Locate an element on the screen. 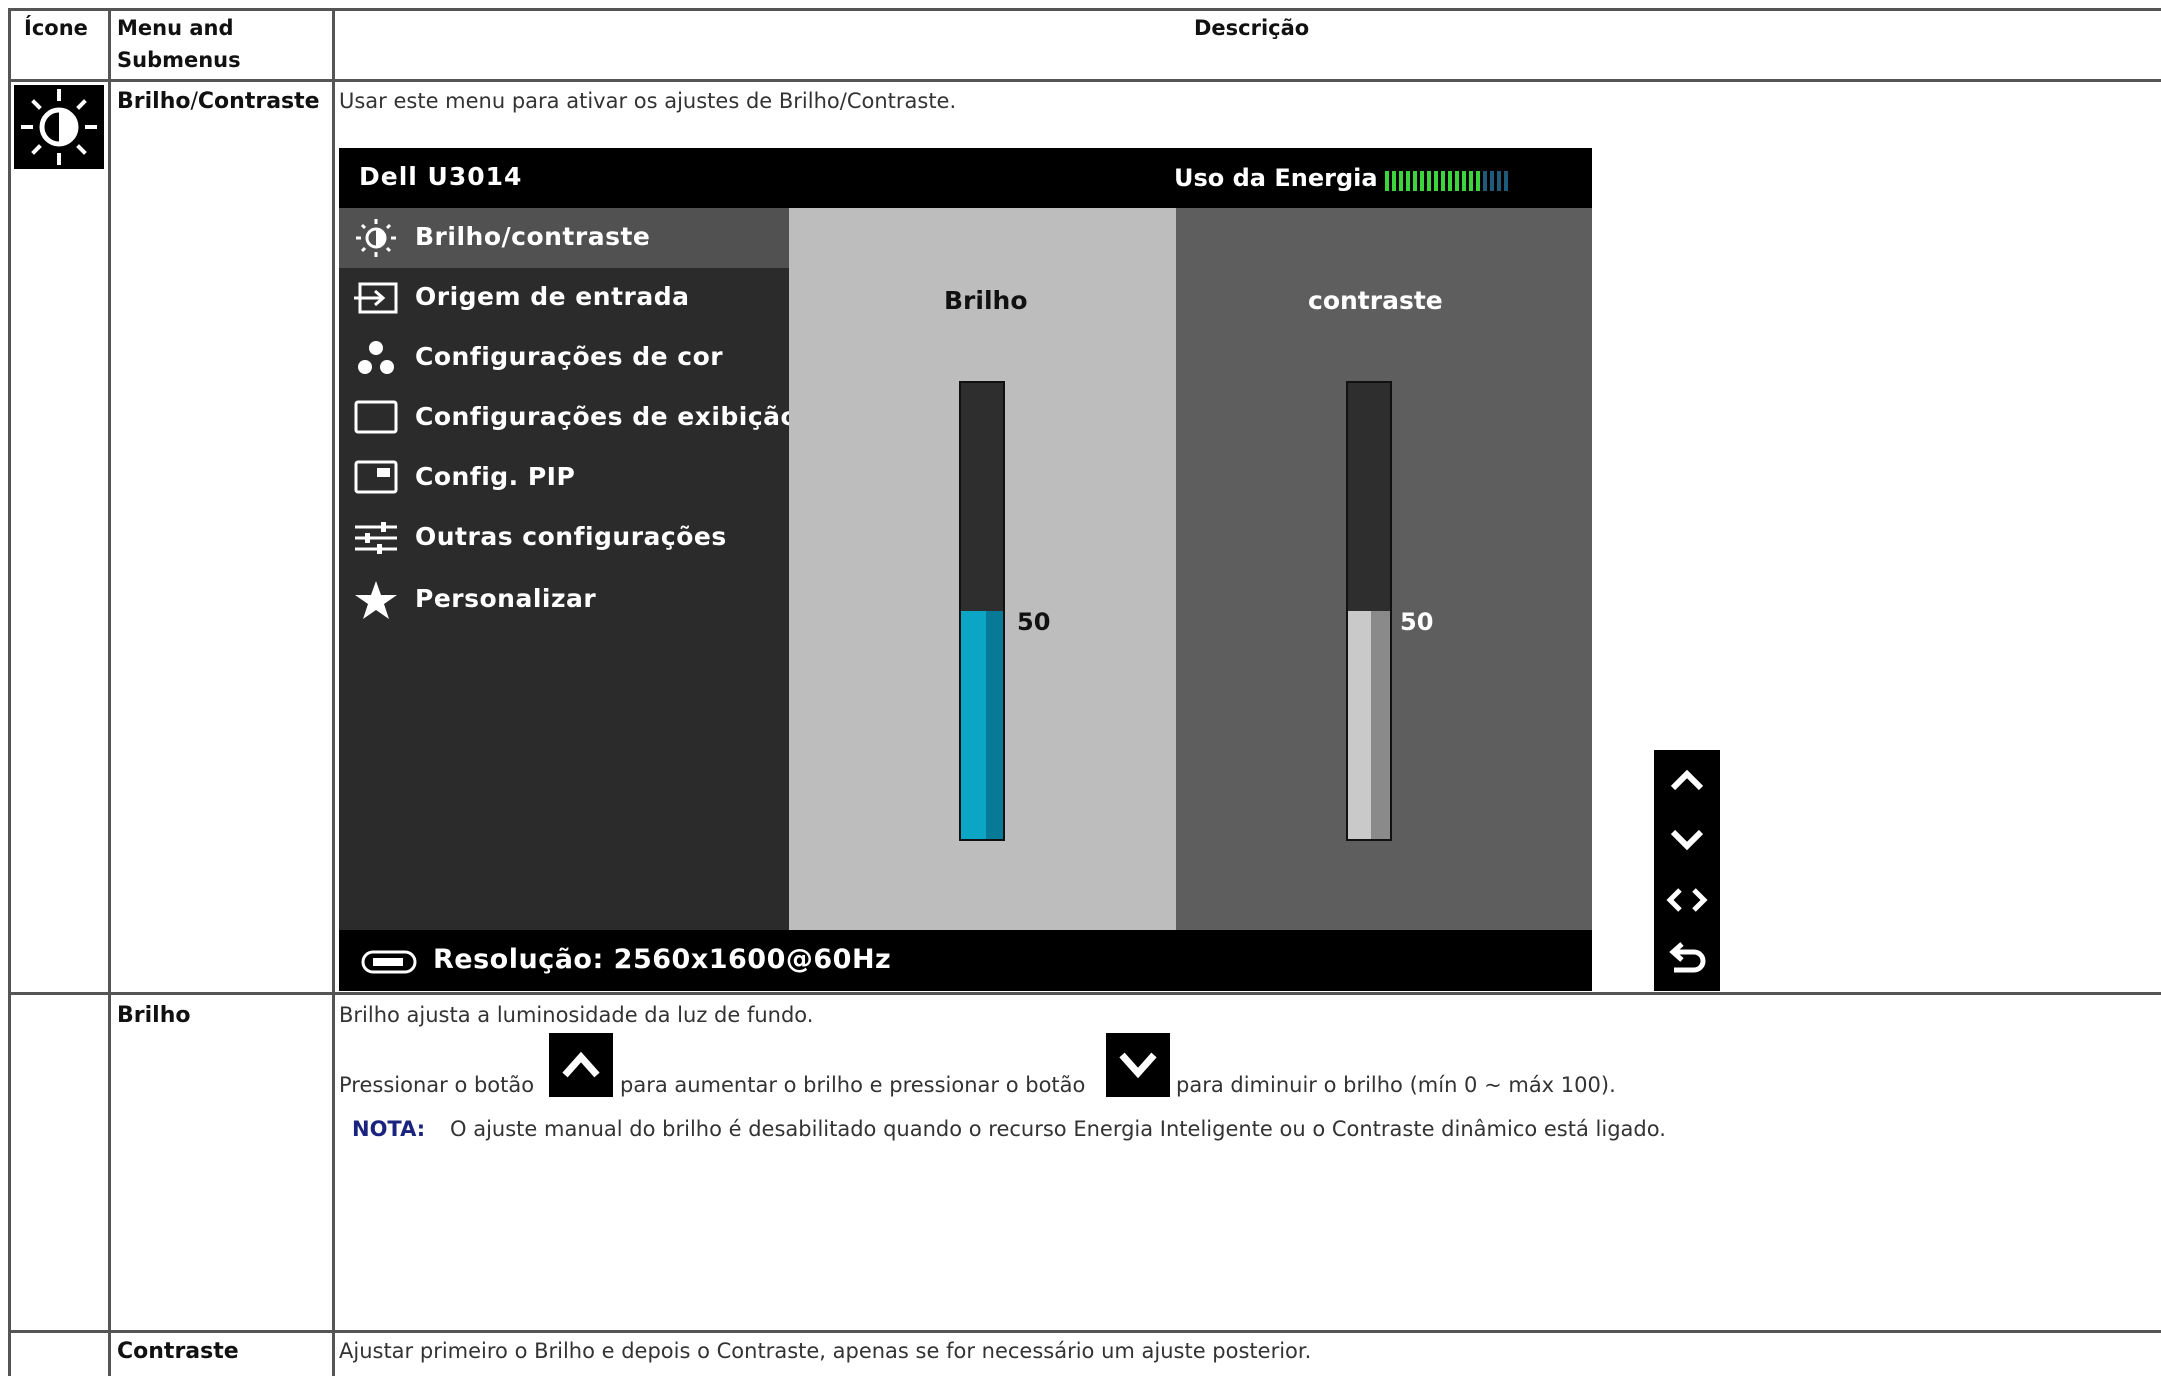 The image size is (2161, 1376). monitor-model: Dell U3014 is located at coordinates (441, 176).